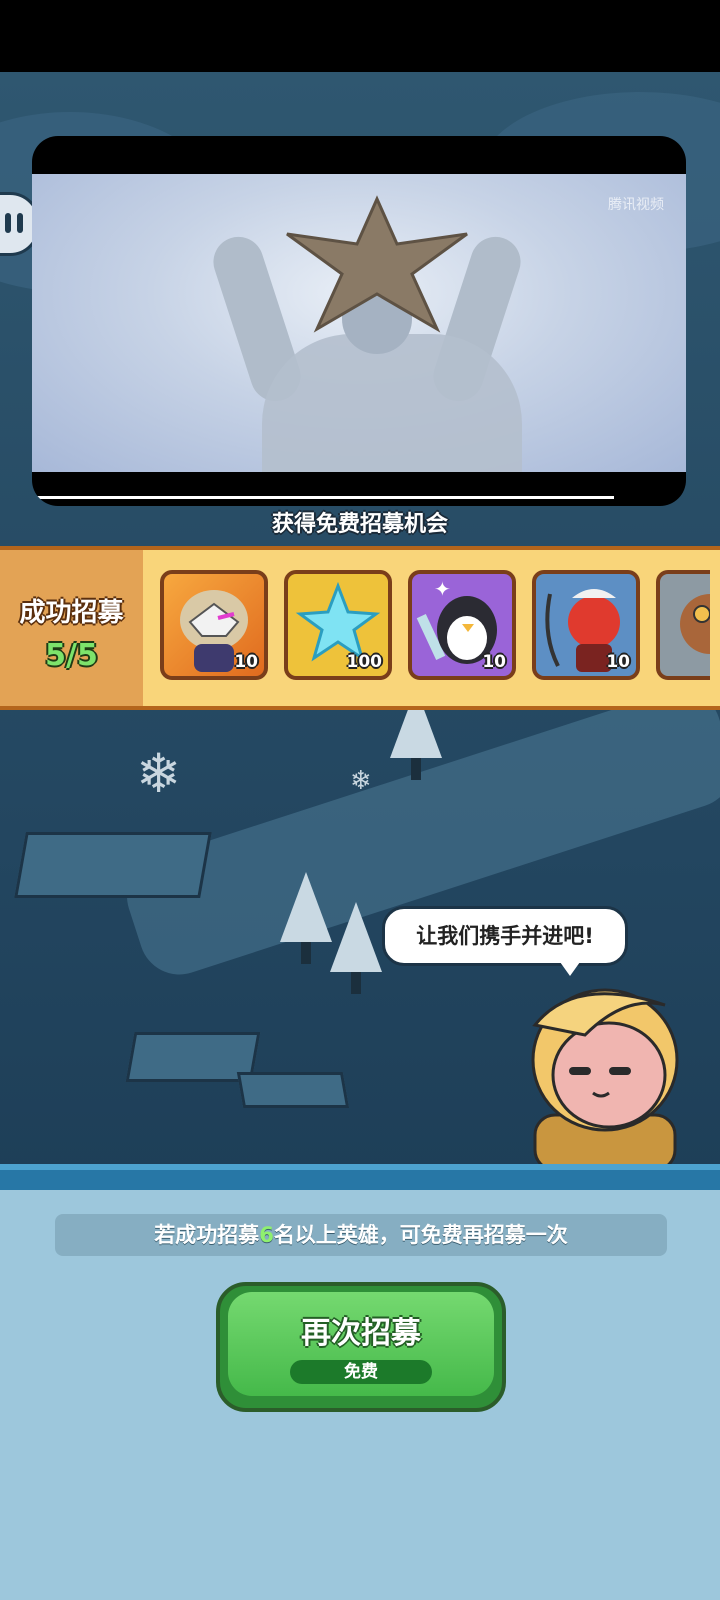  Describe the element at coordinates (360, 36) in the screenshot. I see `status-bar` at that location.